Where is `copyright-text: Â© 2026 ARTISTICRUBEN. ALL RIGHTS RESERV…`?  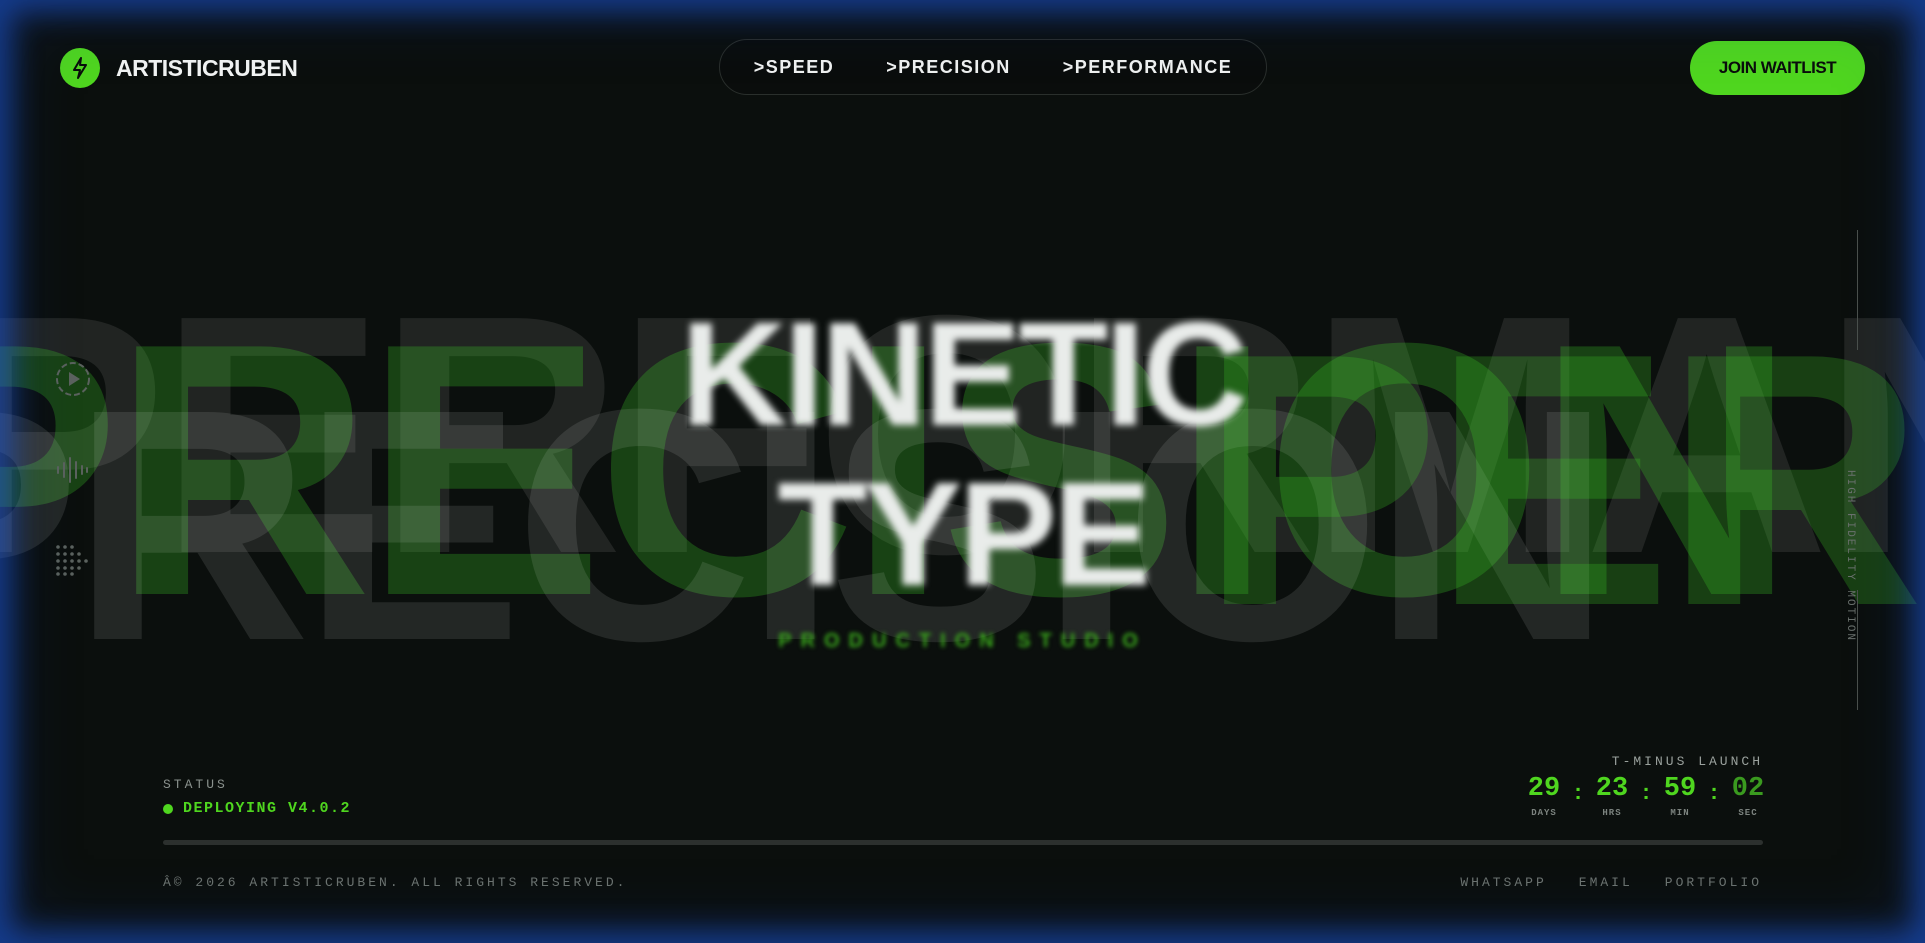
copyright-text: Â© 2026 ARTISTICRUBEN. ALL RIGHTS RESERV… is located at coordinates (395, 882).